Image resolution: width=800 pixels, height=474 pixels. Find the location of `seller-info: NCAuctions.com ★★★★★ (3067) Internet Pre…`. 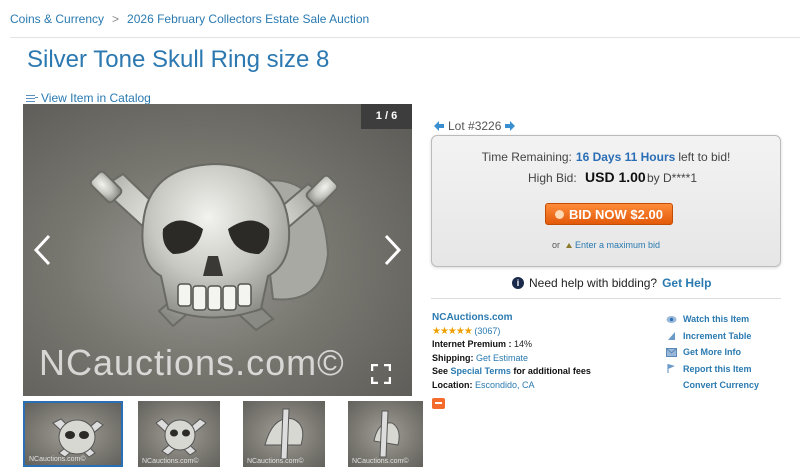

seller-info: NCAuctions.com ★★★★★ (3067) Internet Pre… is located at coordinates (511, 362).